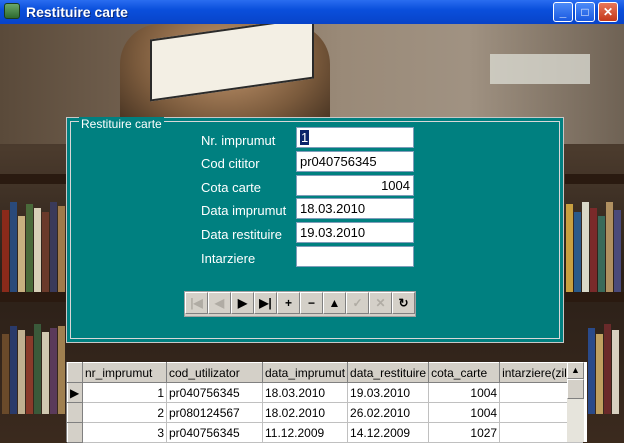 This screenshot has height=443, width=624. What do you see at coordinates (121, 124) in the screenshot?
I see `group-label: Restituire carte` at bounding box center [121, 124].